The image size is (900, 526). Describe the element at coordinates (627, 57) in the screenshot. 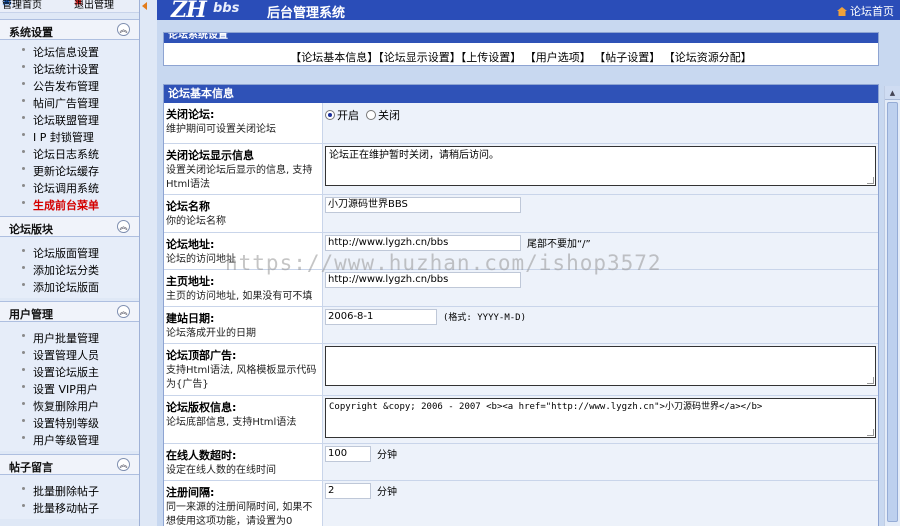

I see `nav-posts: 【帖子设置】` at that location.